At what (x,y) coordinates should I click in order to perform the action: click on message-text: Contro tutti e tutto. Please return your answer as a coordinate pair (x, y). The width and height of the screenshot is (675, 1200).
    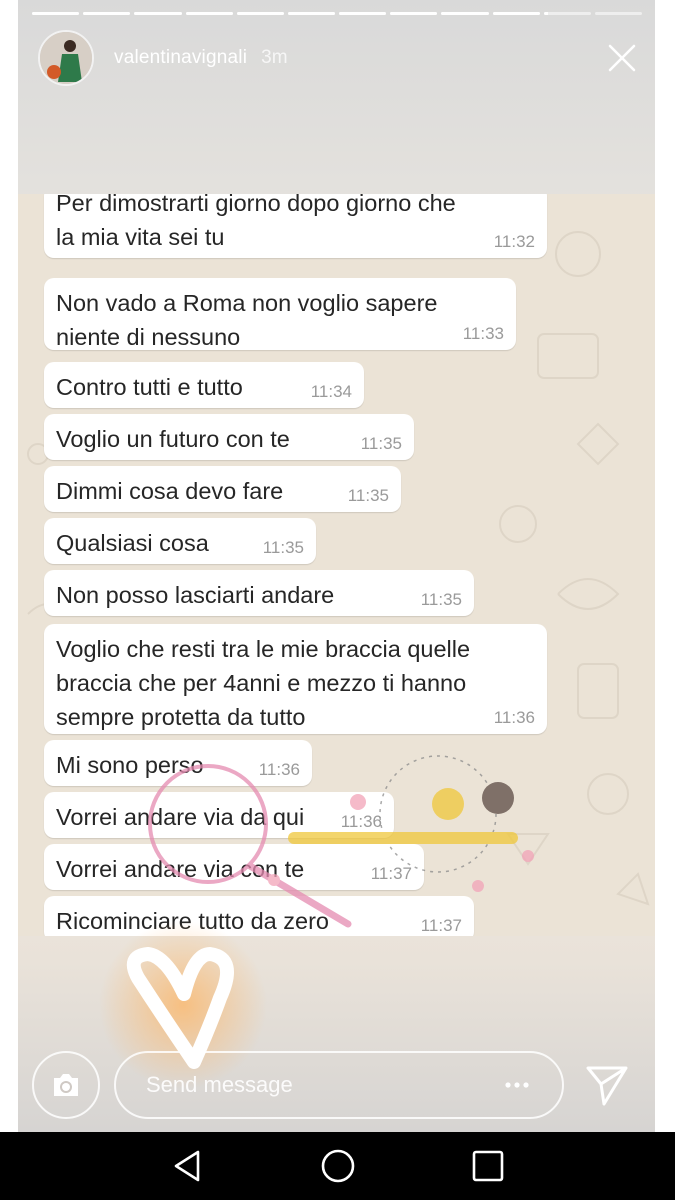
    Looking at the image, I should click on (149, 387).